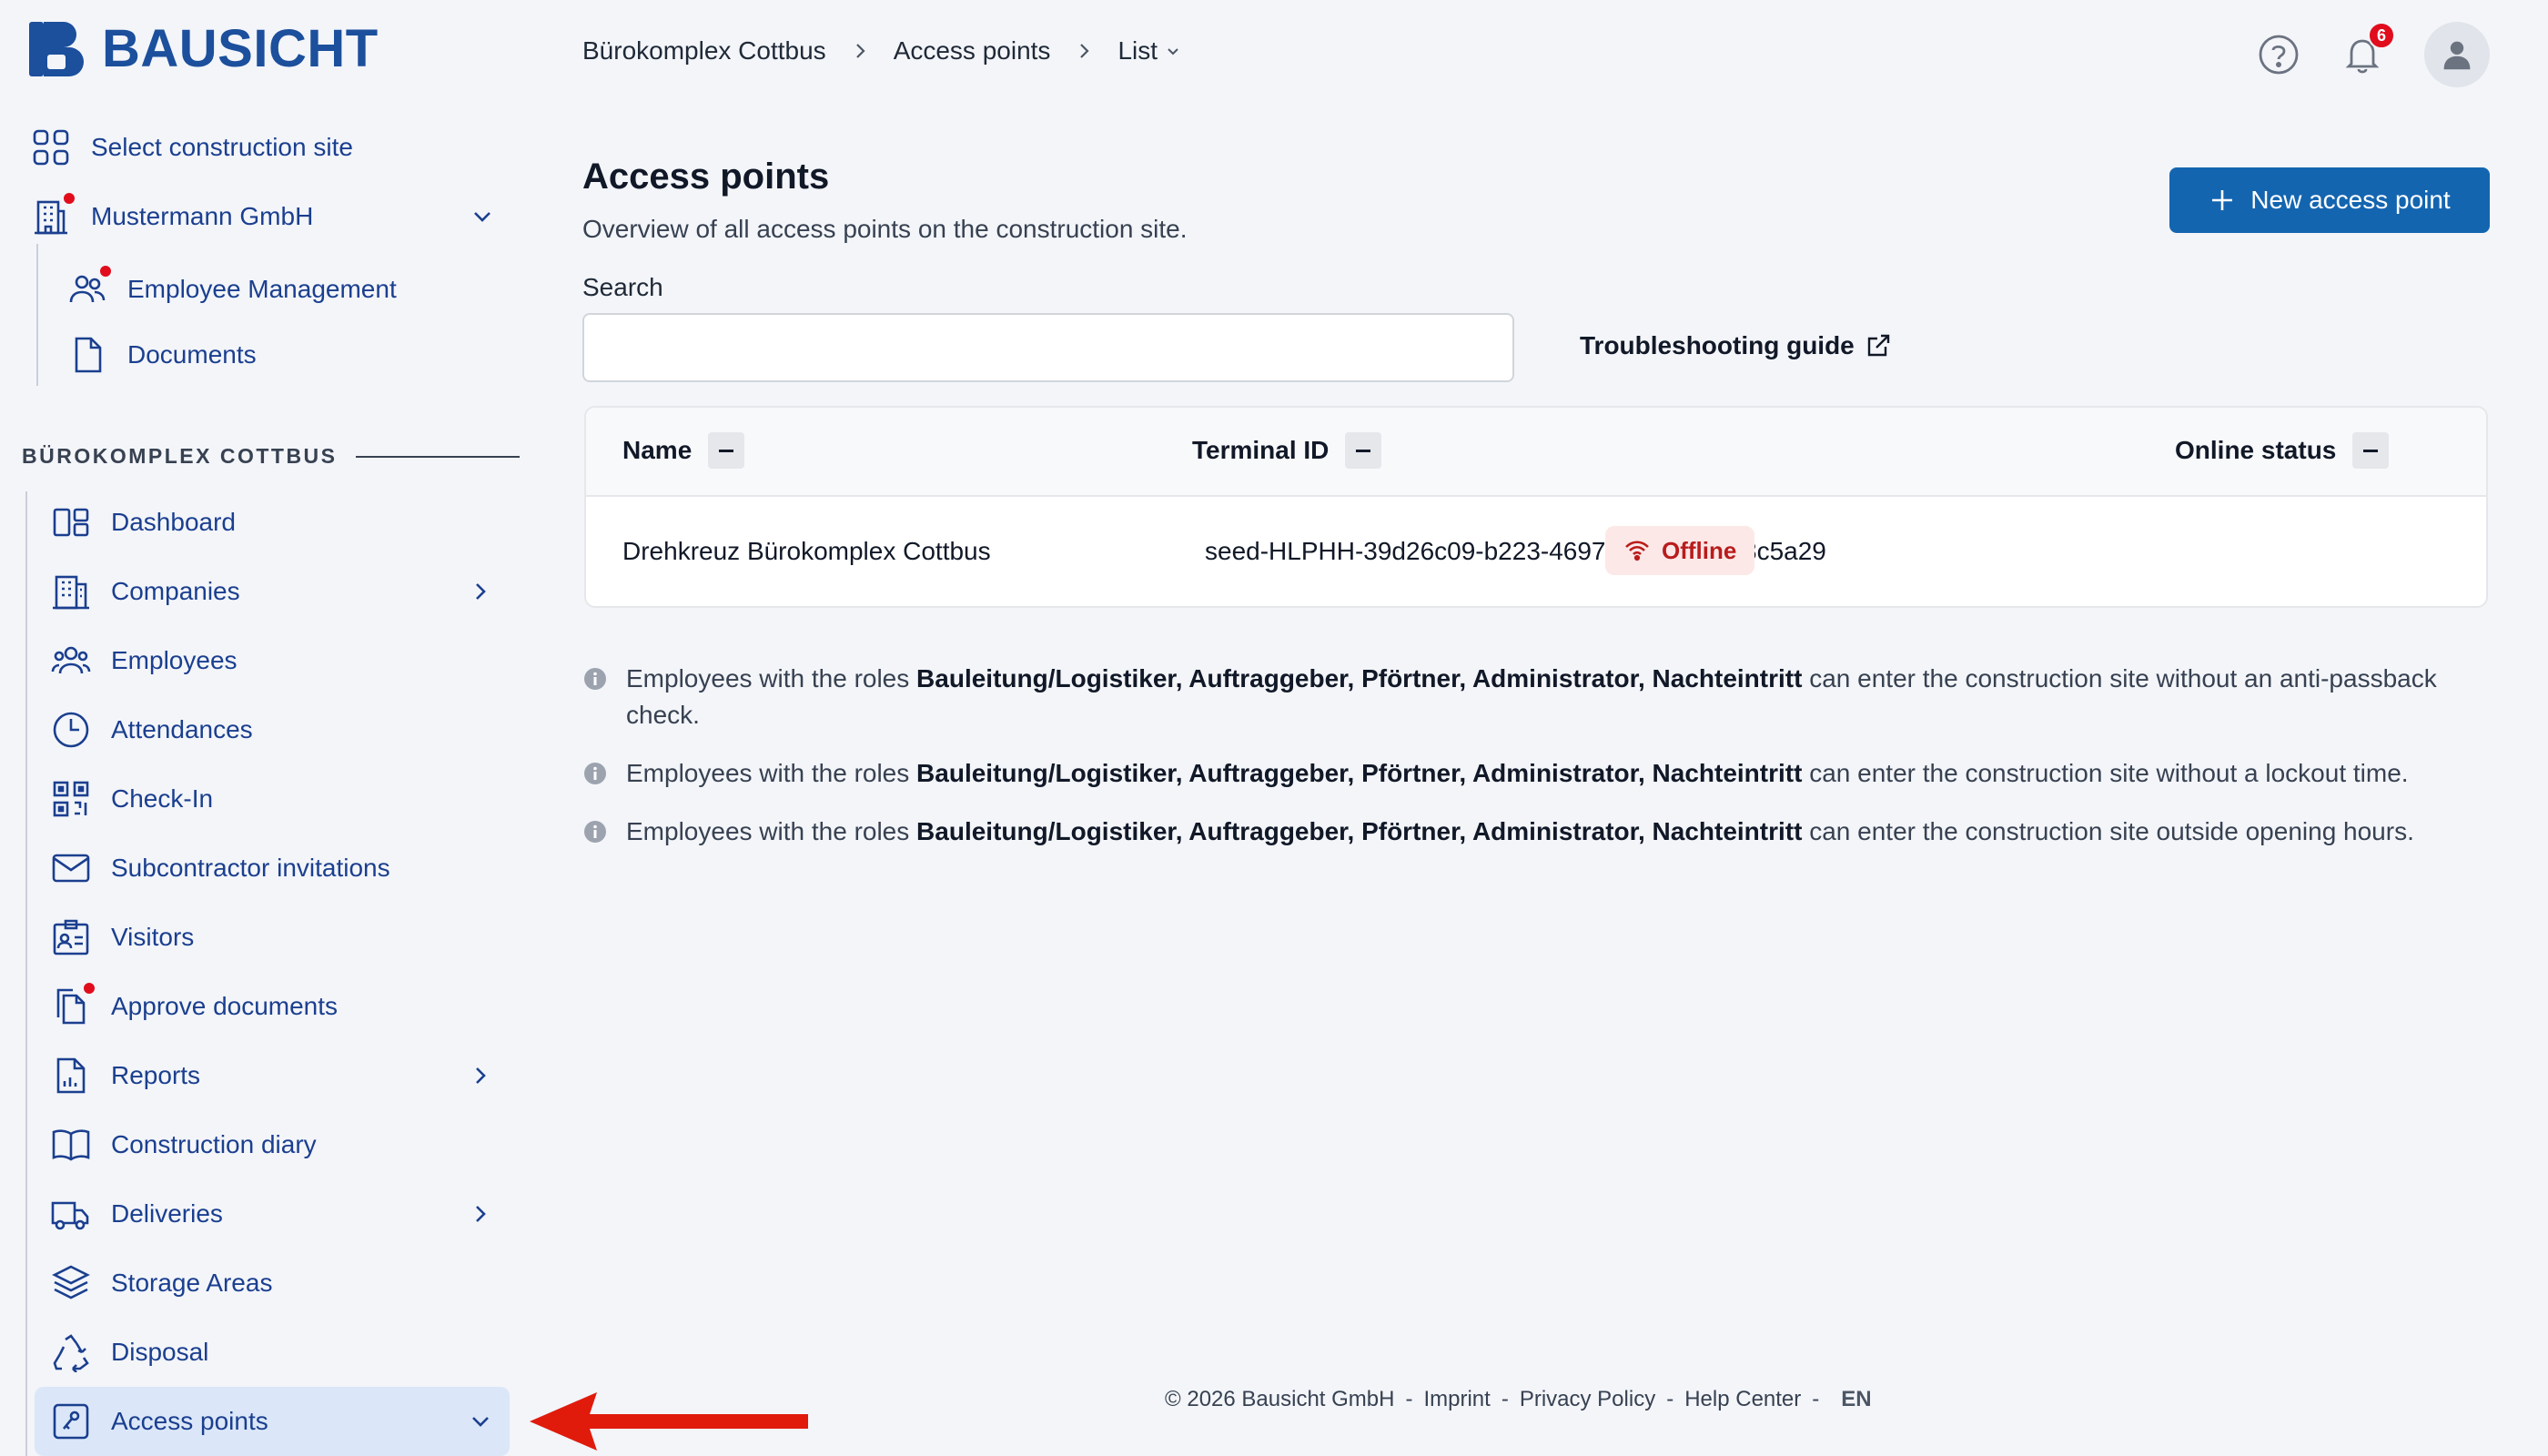  Describe the element at coordinates (71, 1421) in the screenshot. I see `access-point-icon` at that location.